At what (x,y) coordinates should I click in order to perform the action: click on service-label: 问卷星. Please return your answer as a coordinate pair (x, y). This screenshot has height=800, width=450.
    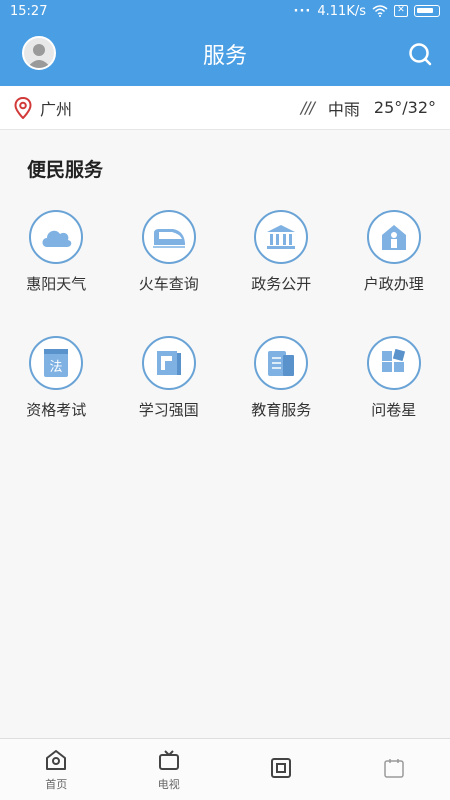
    Looking at the image, I should click on (394, 410).